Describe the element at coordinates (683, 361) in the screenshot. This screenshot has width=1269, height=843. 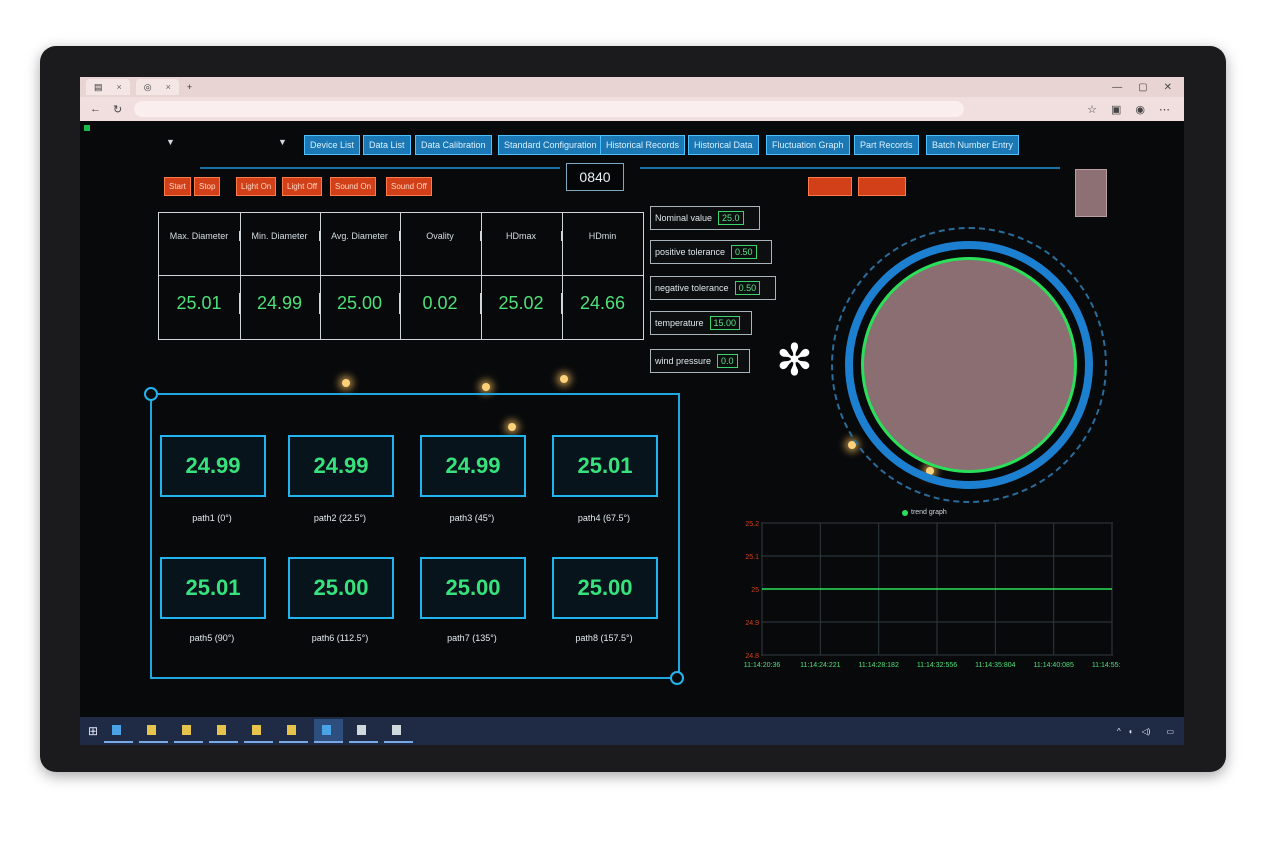
I see `param-label: wind pressure` at that location.